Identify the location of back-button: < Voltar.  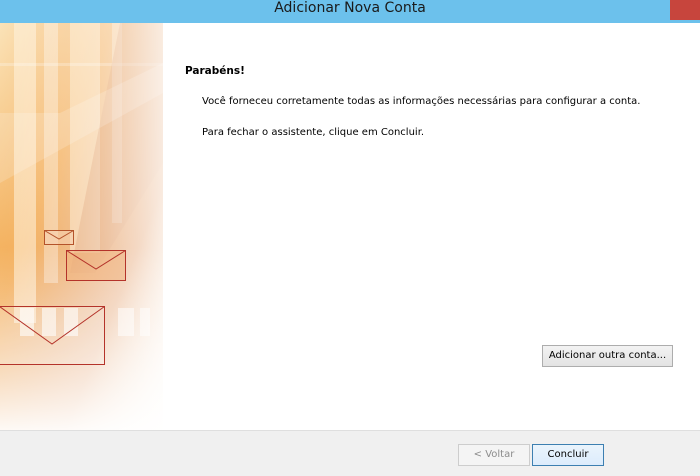
(494, 455).